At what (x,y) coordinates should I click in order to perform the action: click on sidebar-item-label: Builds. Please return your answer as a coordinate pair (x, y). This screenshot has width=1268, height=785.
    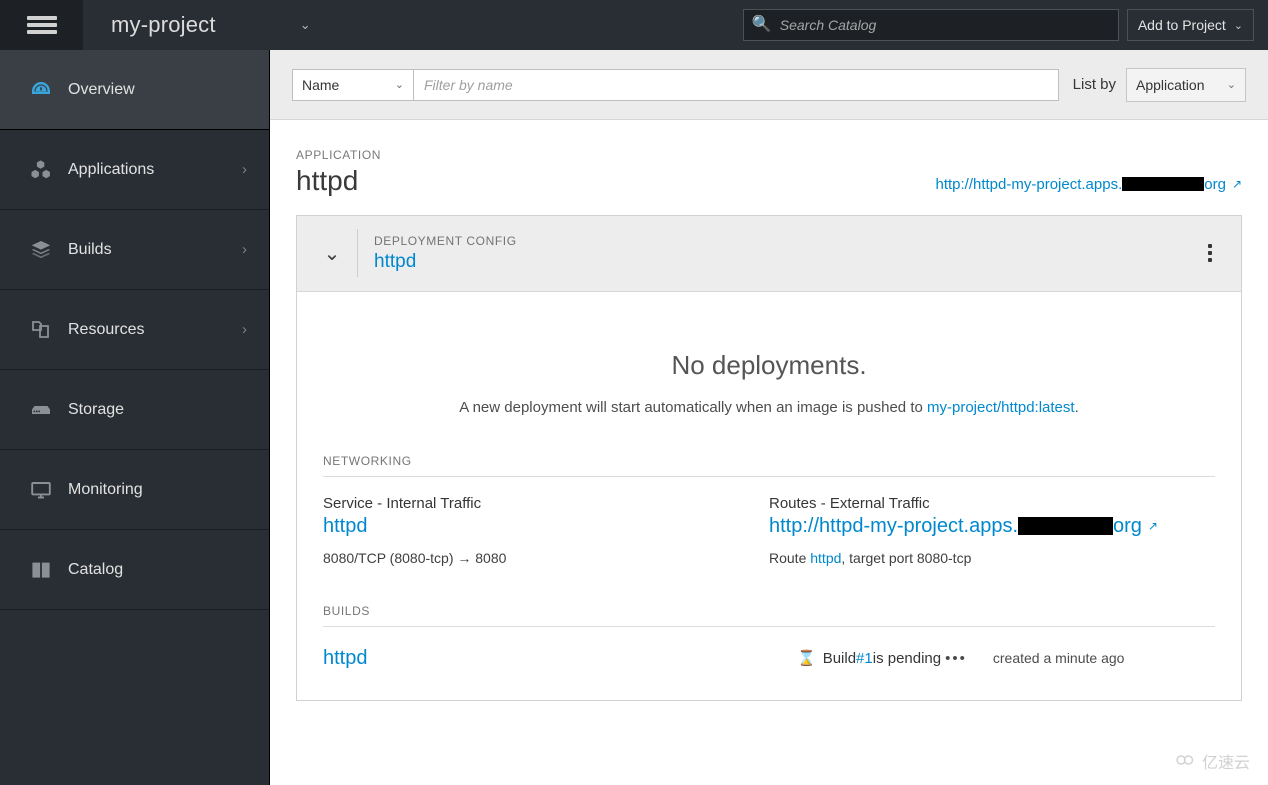
    Looking at the image, I should click on (90, 249).